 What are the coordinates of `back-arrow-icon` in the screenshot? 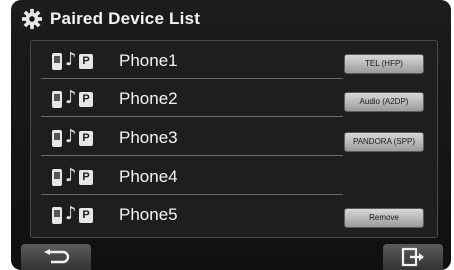 It's located at (57, 256).